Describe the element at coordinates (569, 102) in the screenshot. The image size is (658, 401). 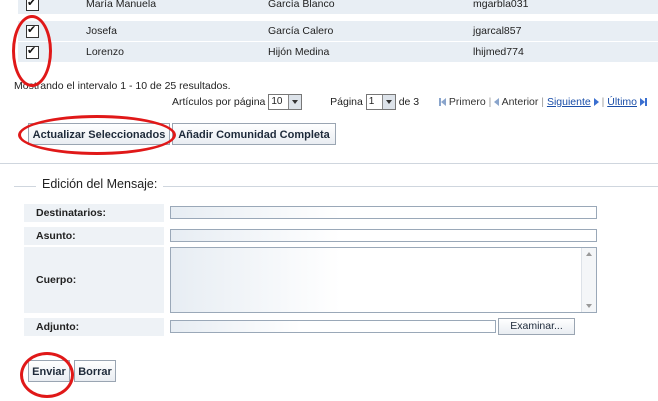
I see `next-page-link: Siguiente` at that location.